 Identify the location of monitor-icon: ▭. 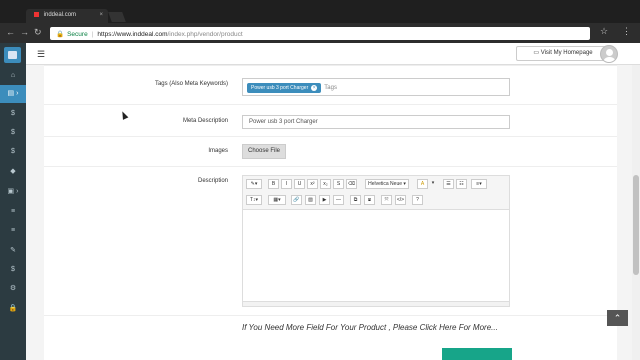
(537, 53).